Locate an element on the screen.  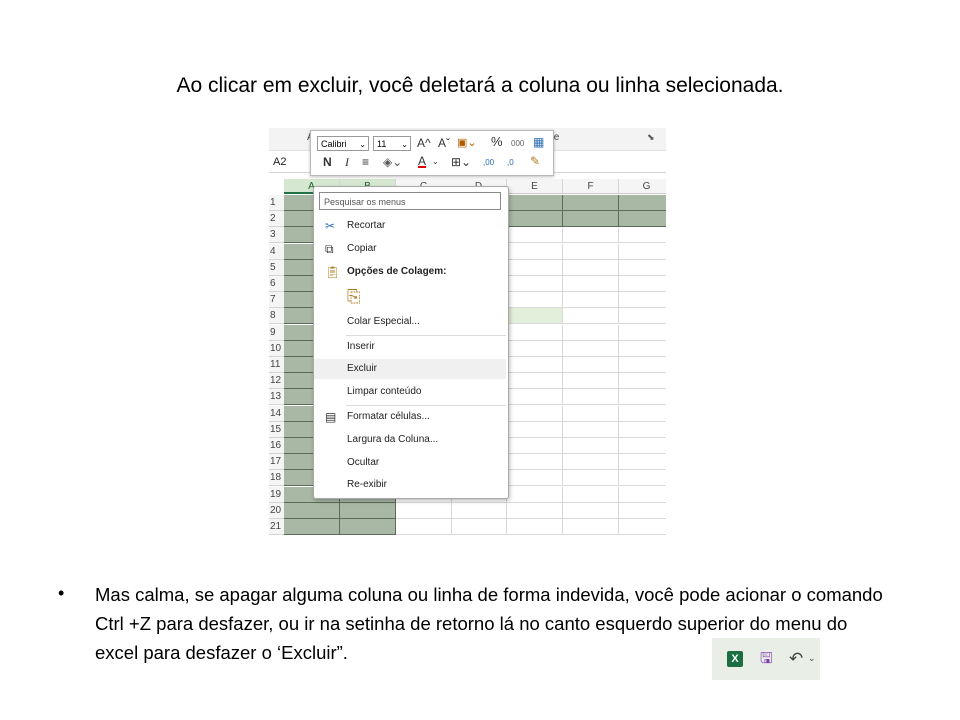
italic-icon: I is located at coordinates (347, 162).